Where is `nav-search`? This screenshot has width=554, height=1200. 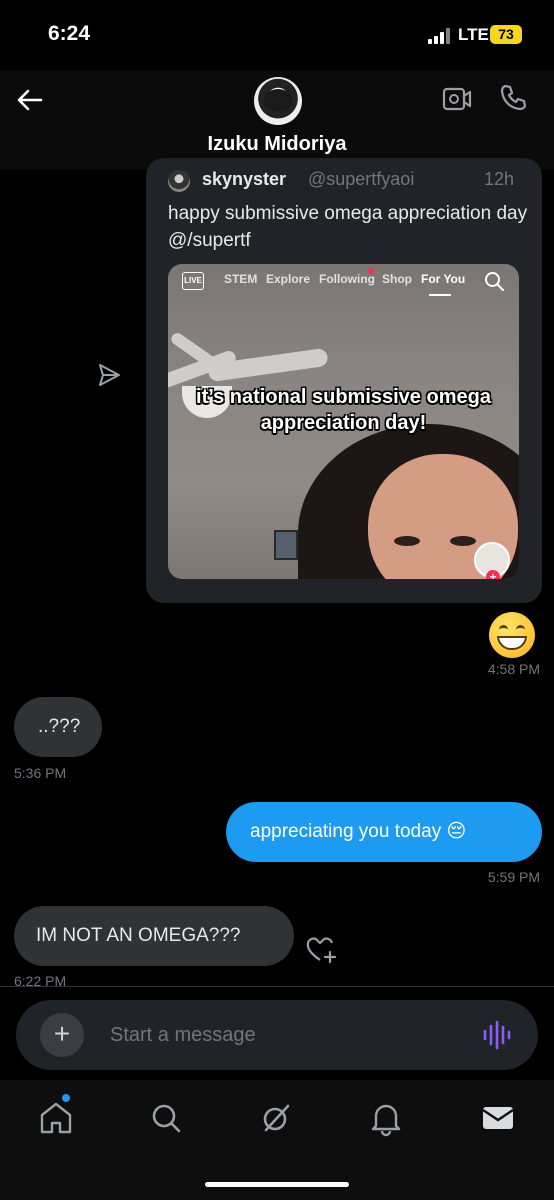
nav-search is located at coordinates (166, 1118).